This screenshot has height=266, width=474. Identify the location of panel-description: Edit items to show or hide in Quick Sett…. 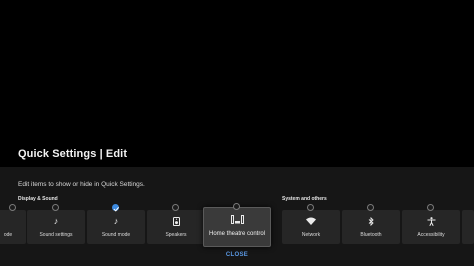
(81, 184).